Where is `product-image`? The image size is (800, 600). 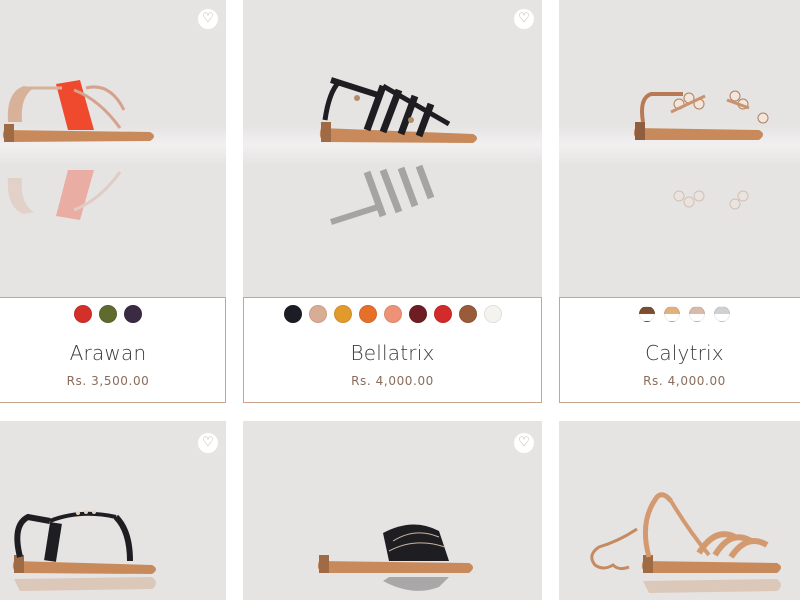
product-image is located at coordinates (679, 510).